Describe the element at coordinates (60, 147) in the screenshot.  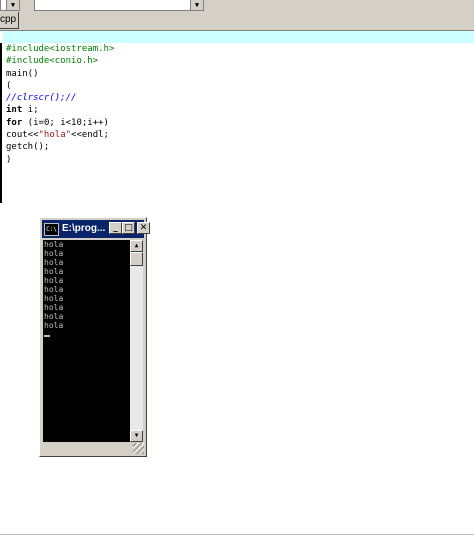
I see `code-line: getch();` at that location.